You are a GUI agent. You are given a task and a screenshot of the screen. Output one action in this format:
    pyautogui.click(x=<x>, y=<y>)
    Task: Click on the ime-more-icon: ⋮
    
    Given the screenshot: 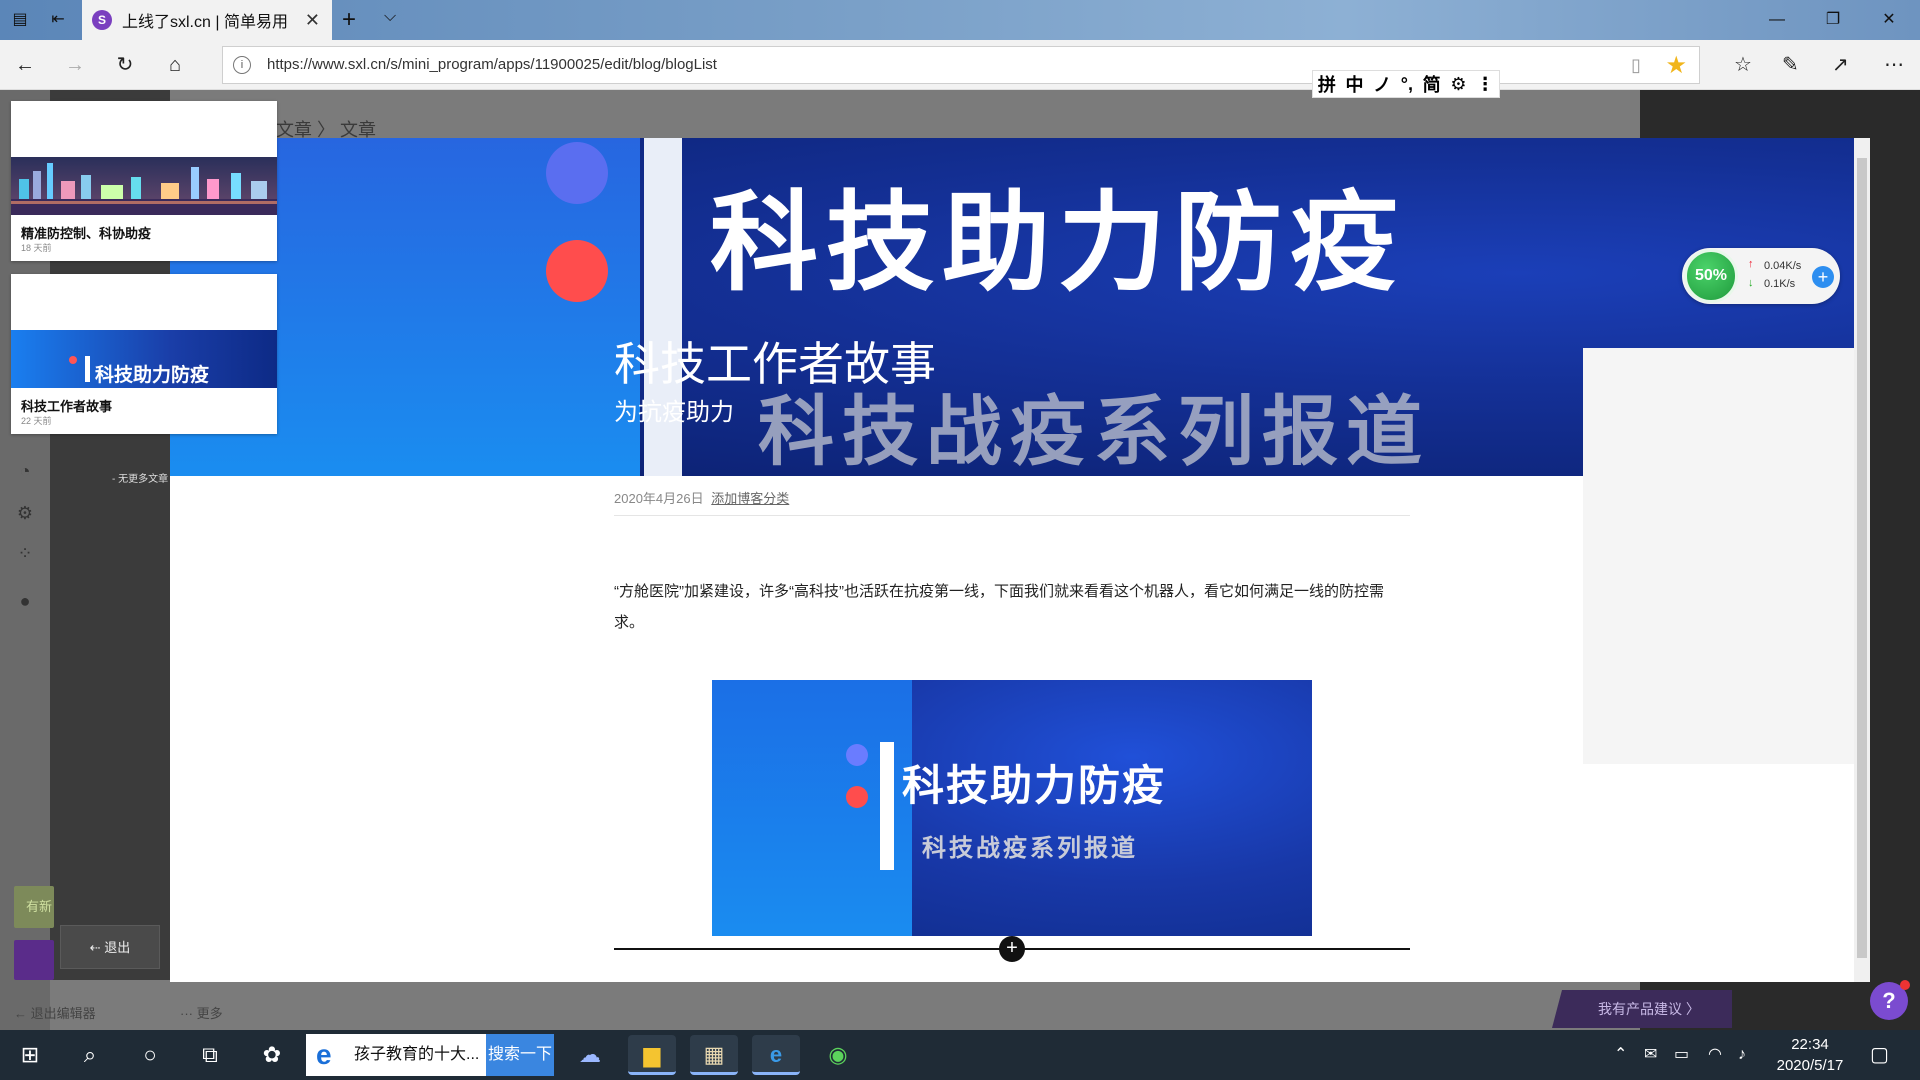 What is the action you would take?
    pyautogui.click(x=1485, y=84)
    